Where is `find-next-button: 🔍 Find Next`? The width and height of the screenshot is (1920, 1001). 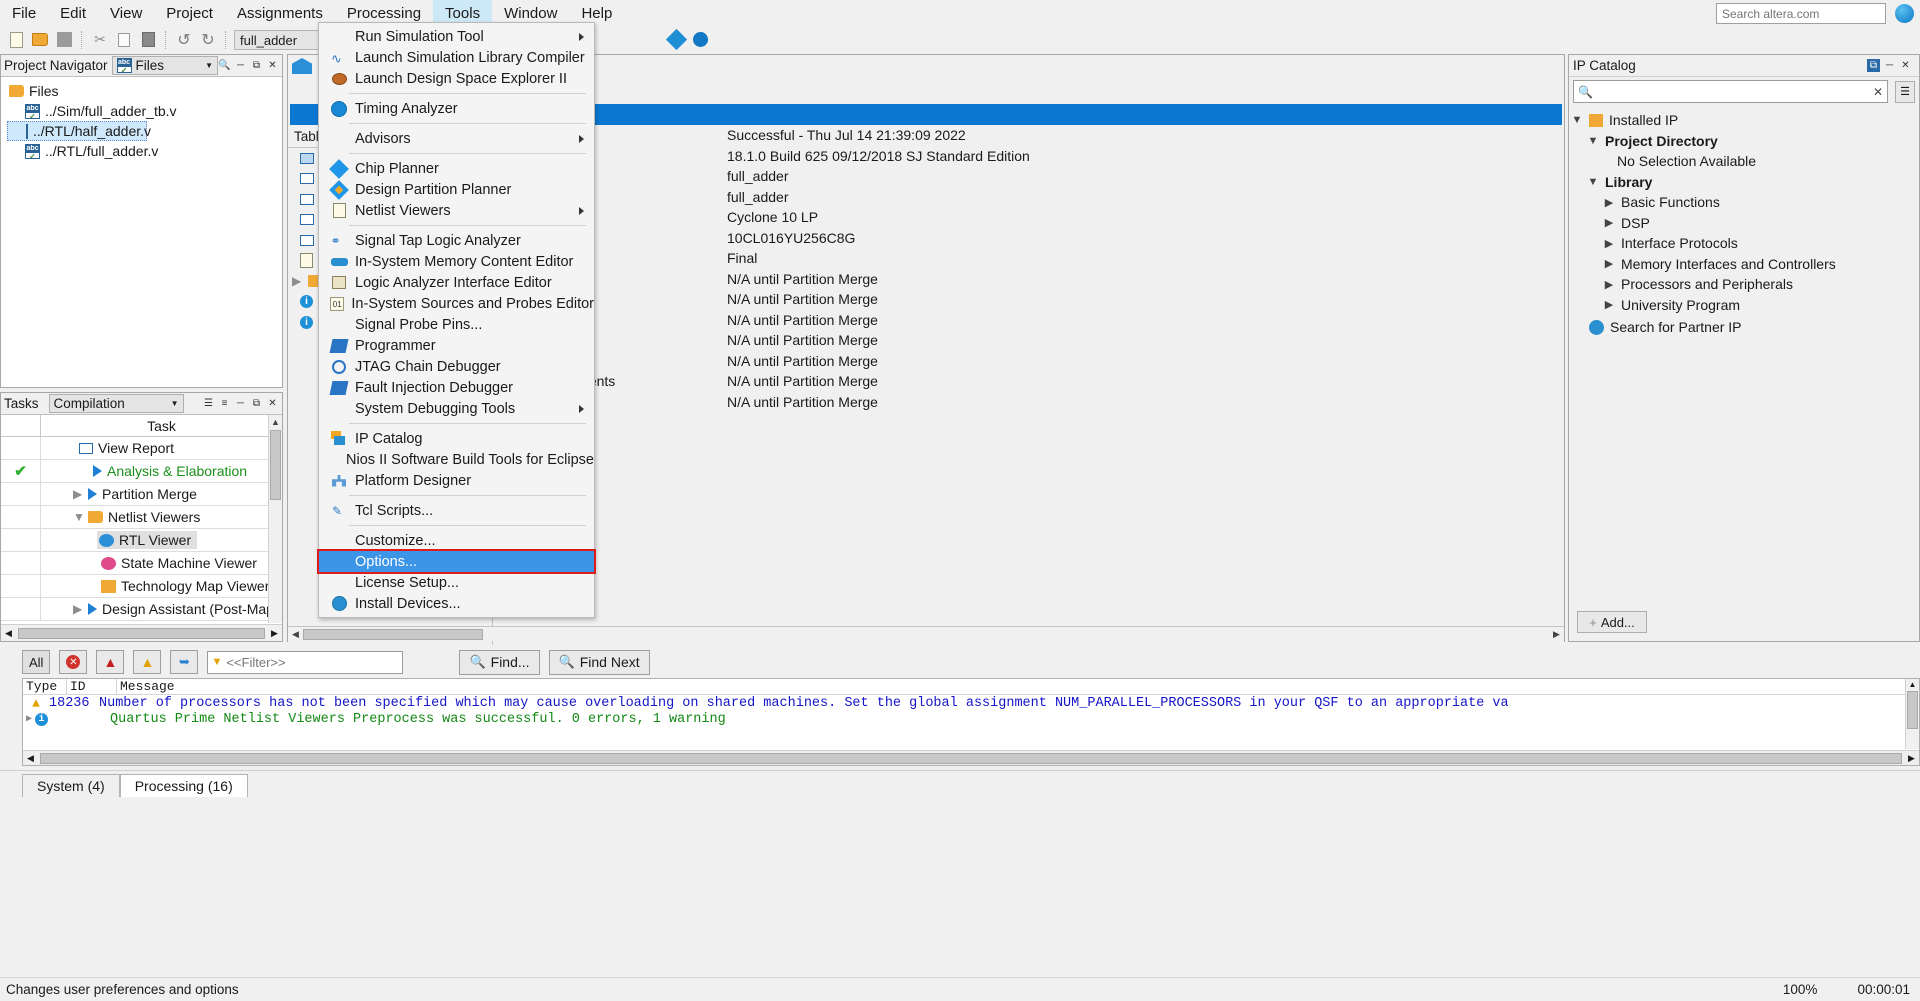 find-next-button: 🔍 Find Next is located at coordinates (599, 662).